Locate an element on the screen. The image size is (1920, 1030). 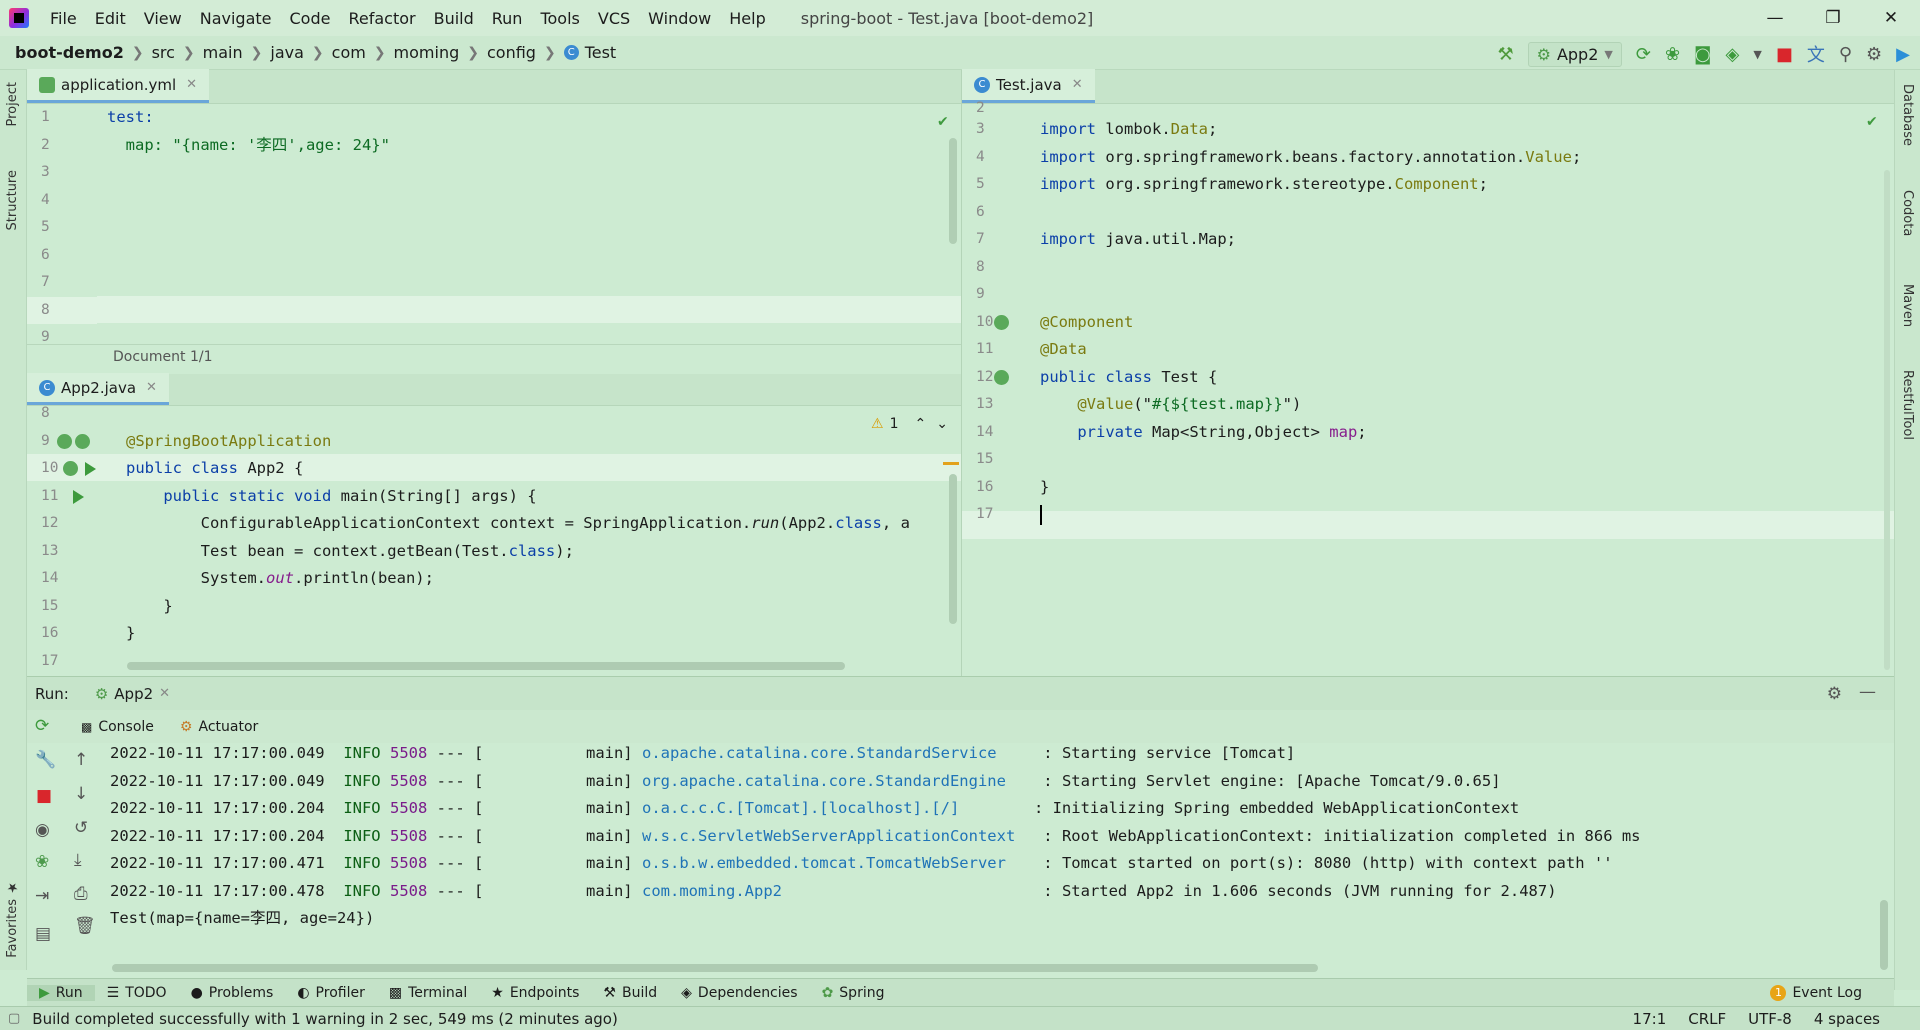
status-icon: ▢ is located at coordinates (14, 1018).